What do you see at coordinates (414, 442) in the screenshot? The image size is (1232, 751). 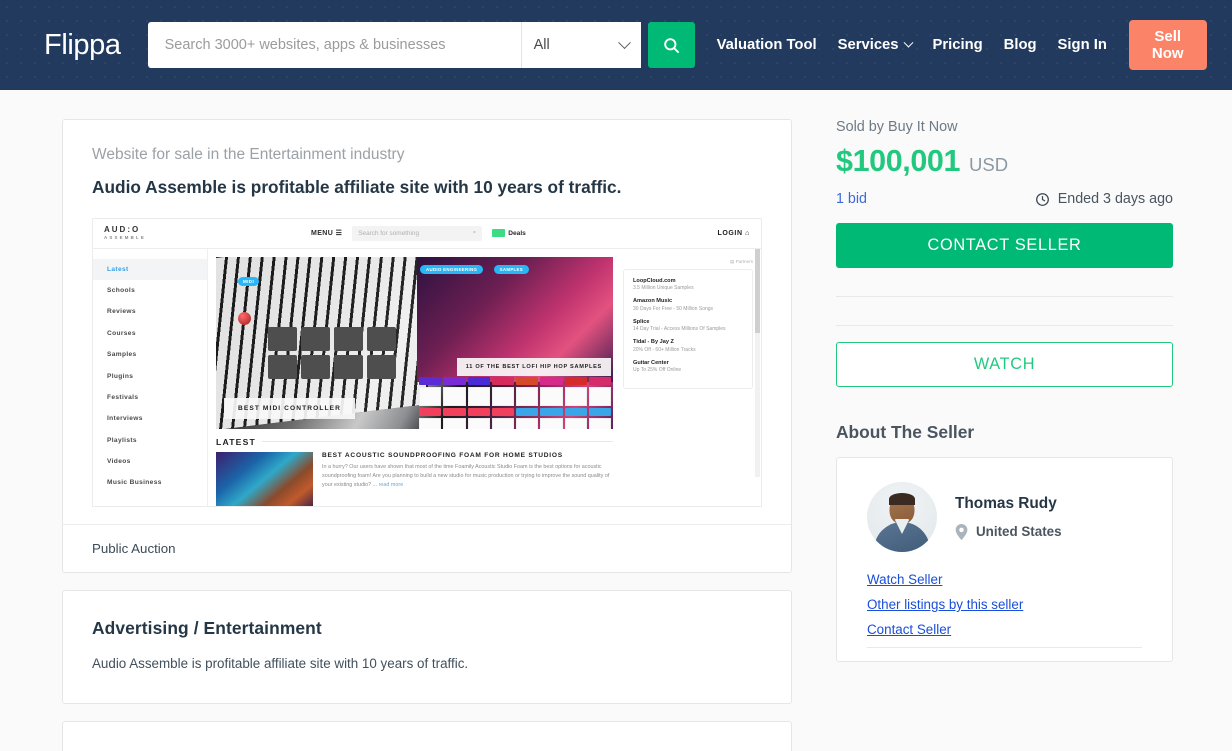 I see `preview-latest-heading: LATEST` at bounding box center [414, 442].